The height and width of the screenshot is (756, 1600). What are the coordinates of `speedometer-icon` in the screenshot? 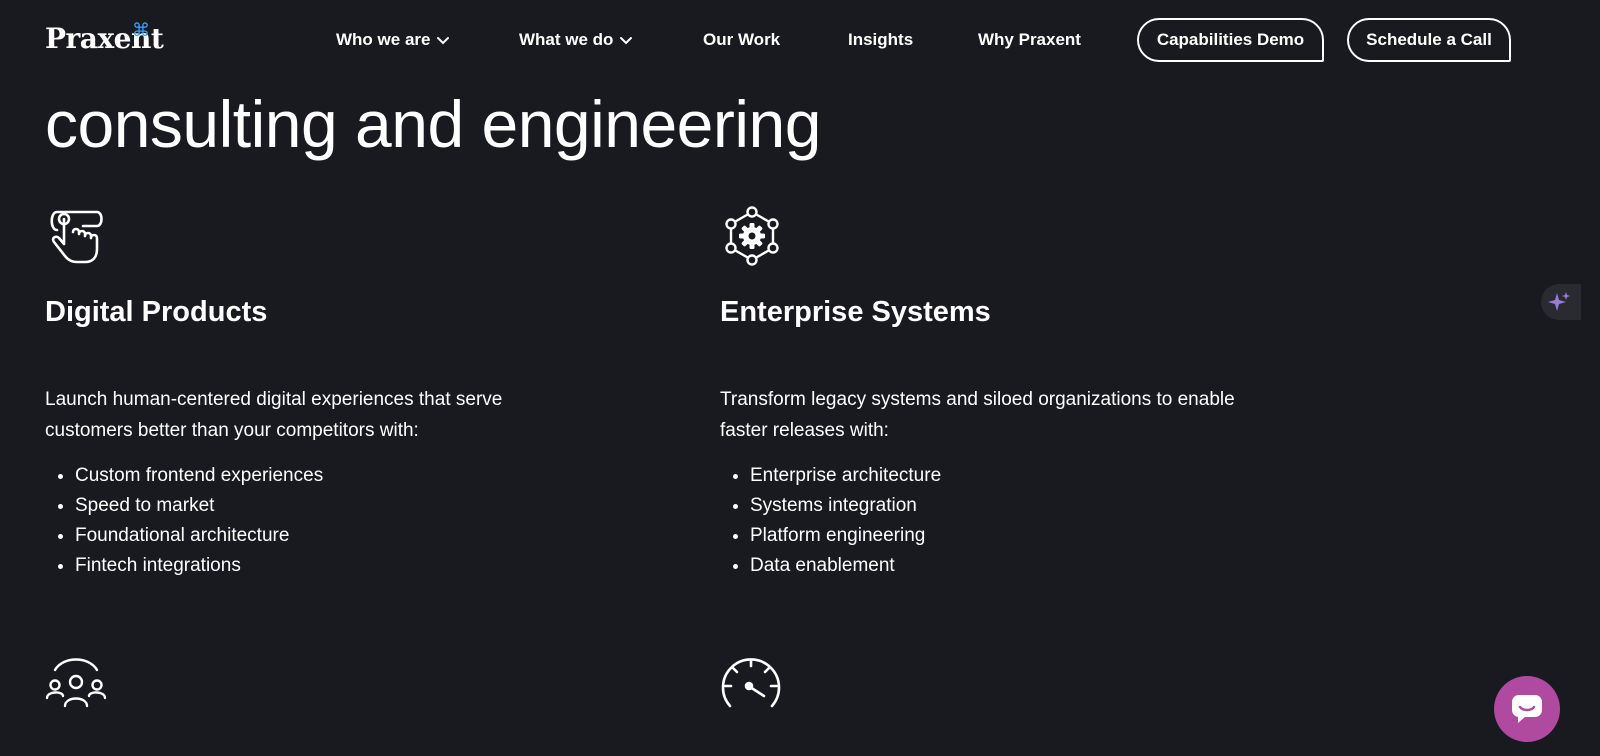 It's located at (751, 683).